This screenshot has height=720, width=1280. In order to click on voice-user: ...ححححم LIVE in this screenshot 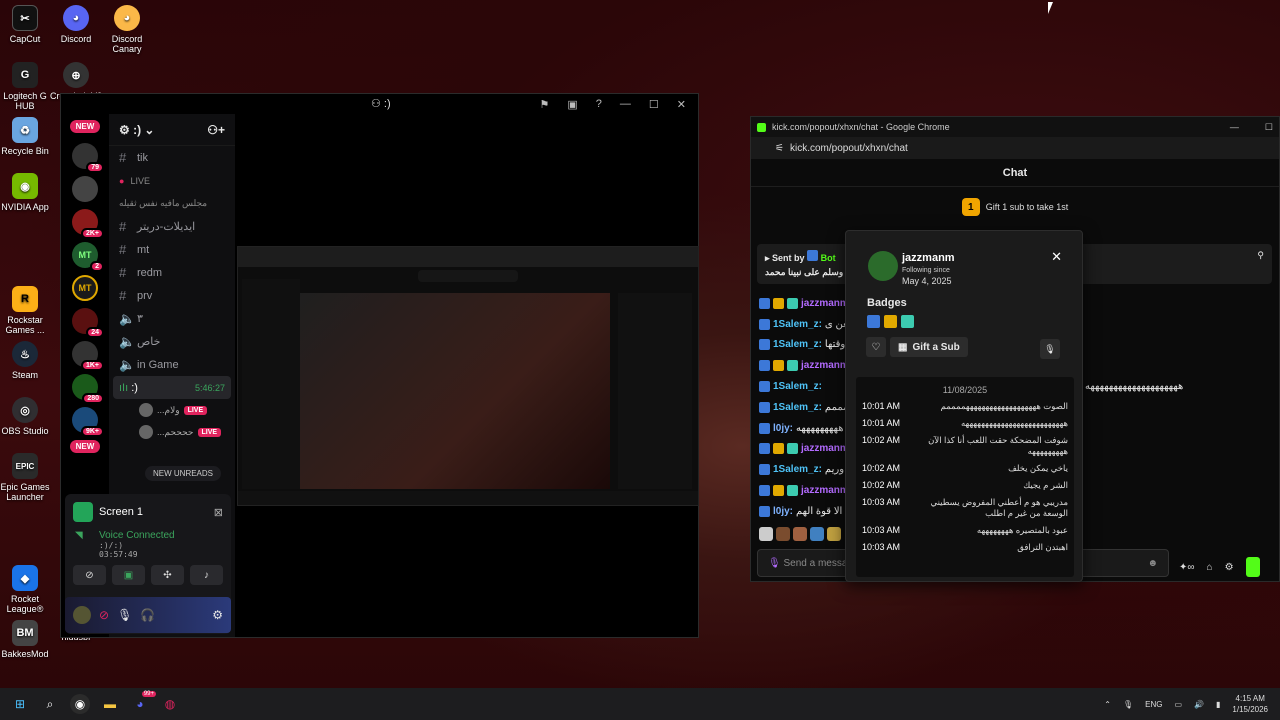, I will do `click(172, 432)`.